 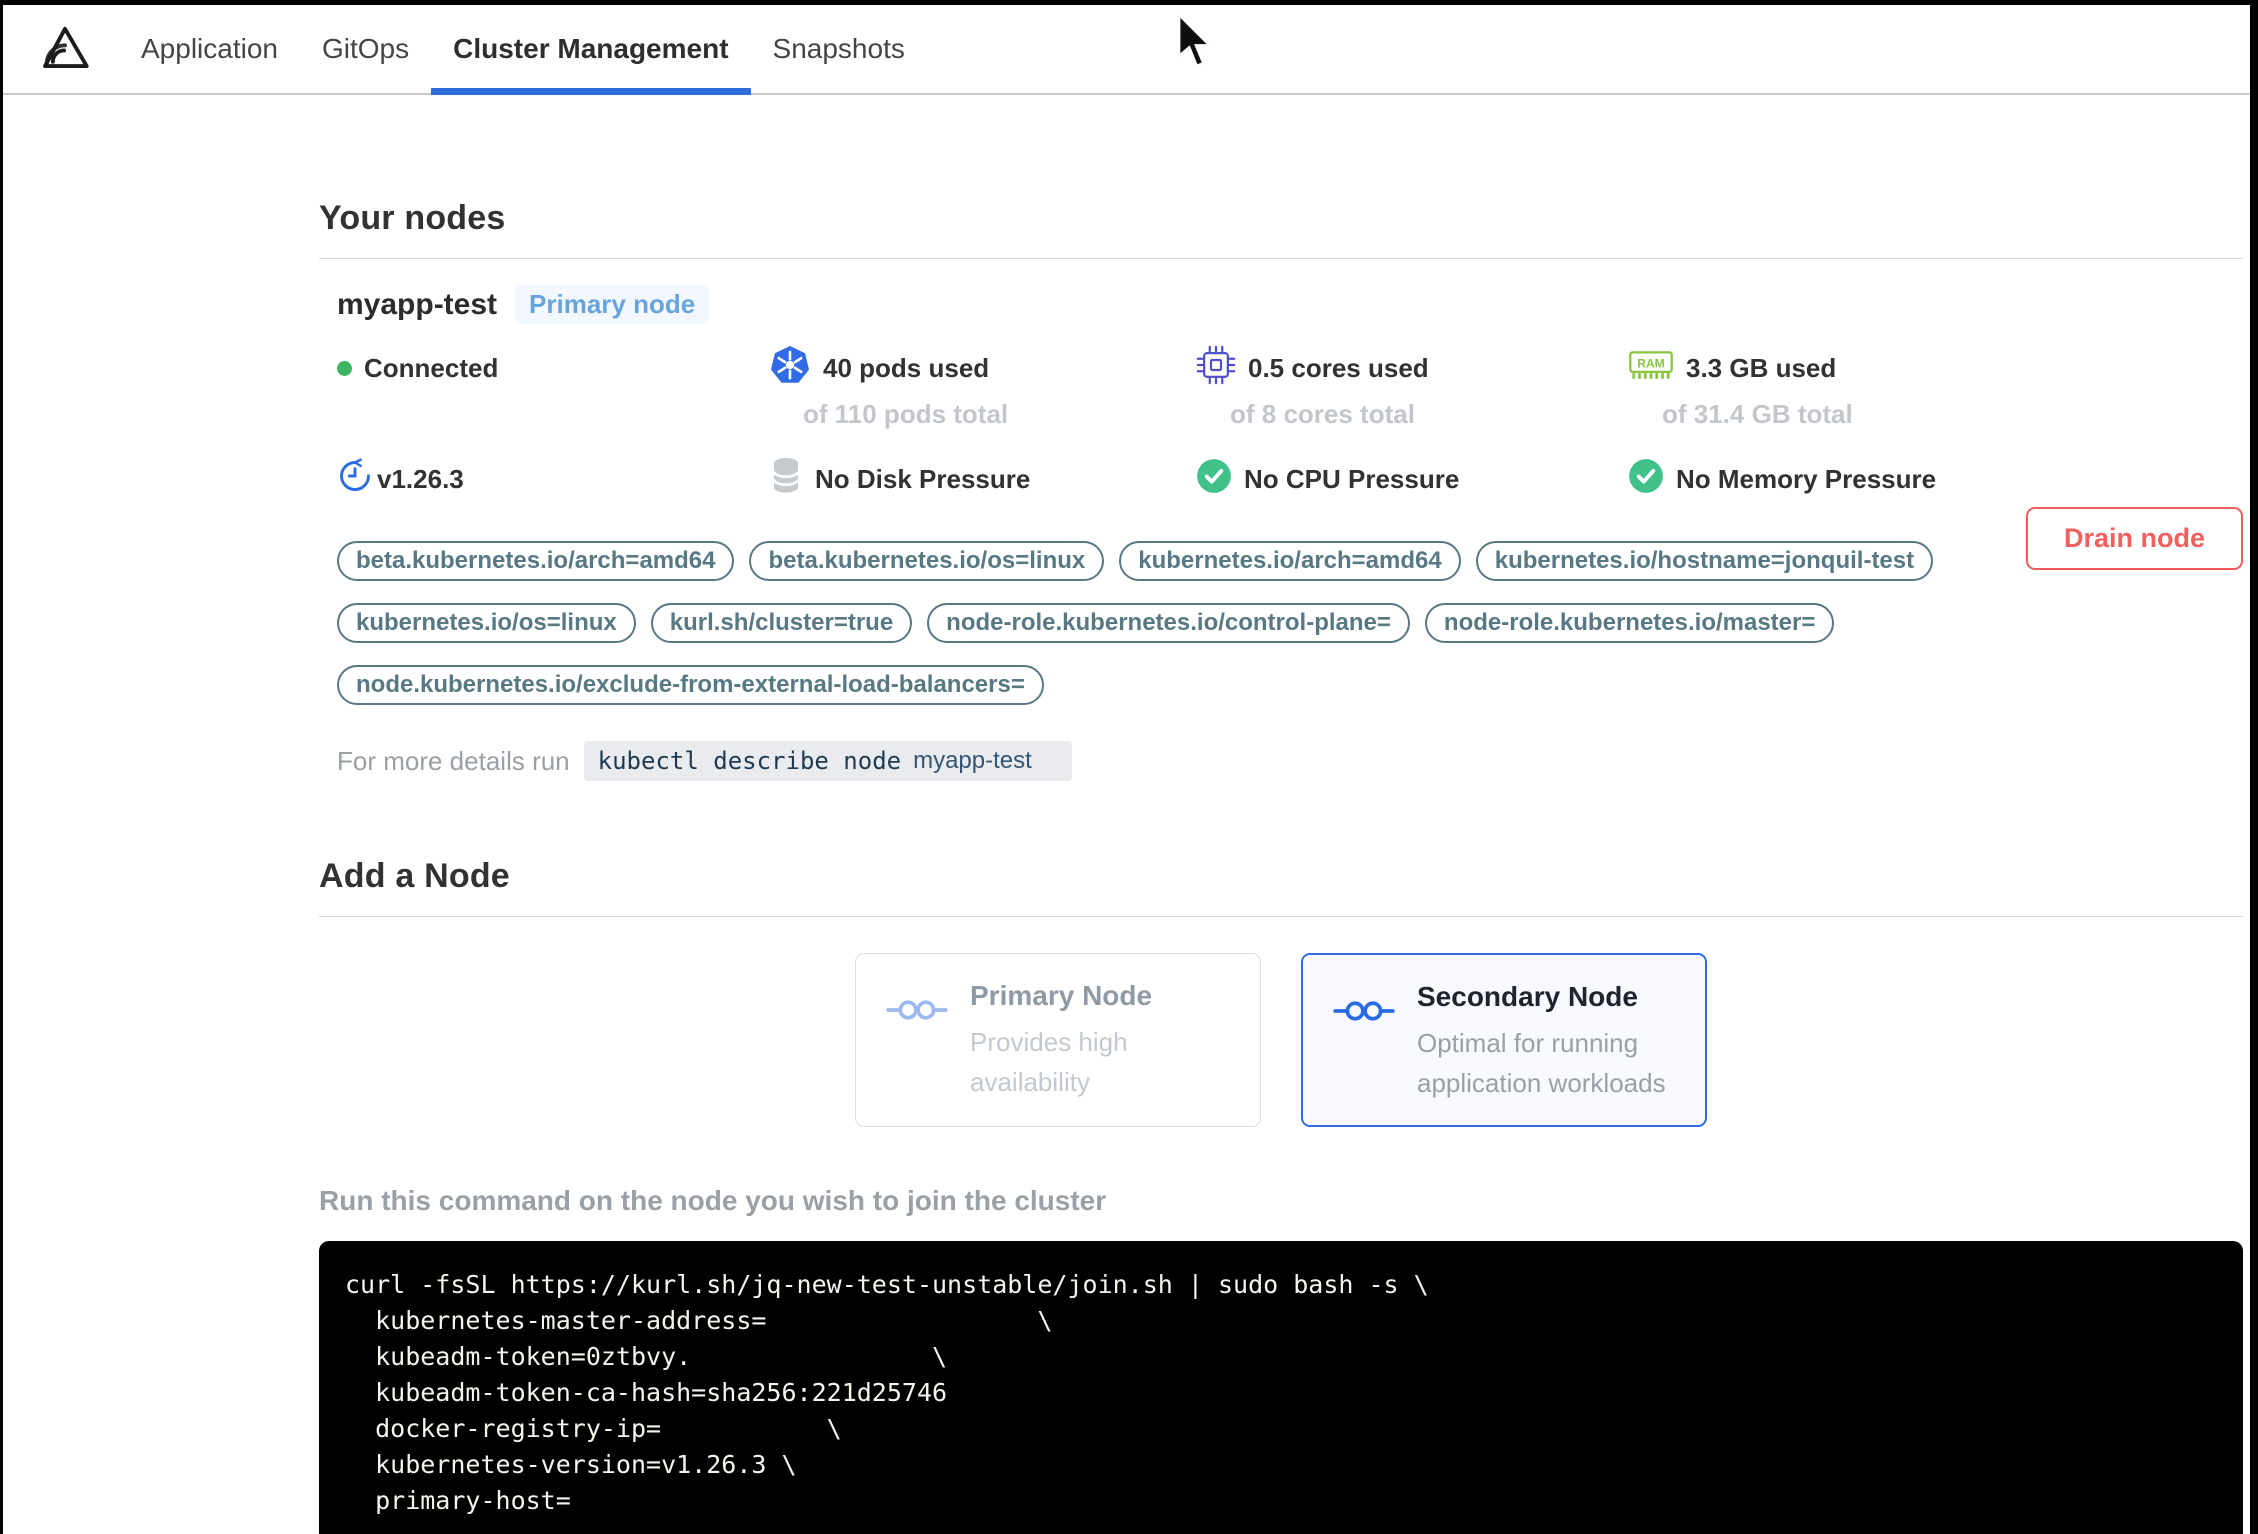 What do you see at coordinates (553, 479) in the screenshot?
I see `node-version: v1.26.3` at bounding box center [553, 479].